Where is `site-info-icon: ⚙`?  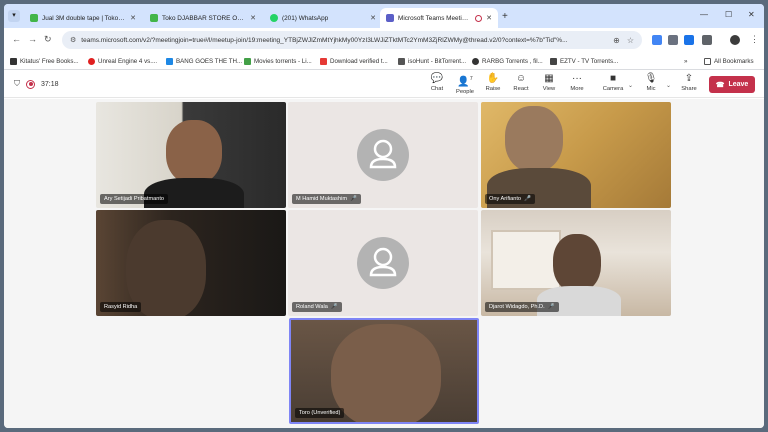
site-info-icon: ⚙ is located at coordinates (73, 40).